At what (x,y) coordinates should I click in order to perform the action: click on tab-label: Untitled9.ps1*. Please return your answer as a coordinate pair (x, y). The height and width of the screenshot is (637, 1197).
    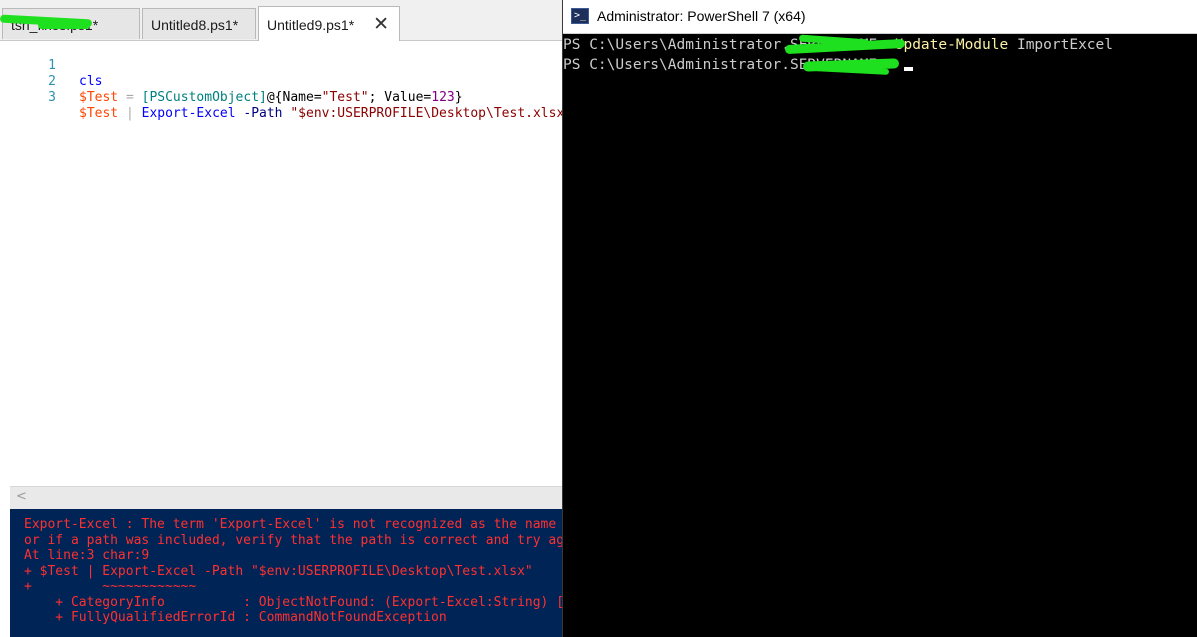
    Looking at the image, I should click on (311, 25).